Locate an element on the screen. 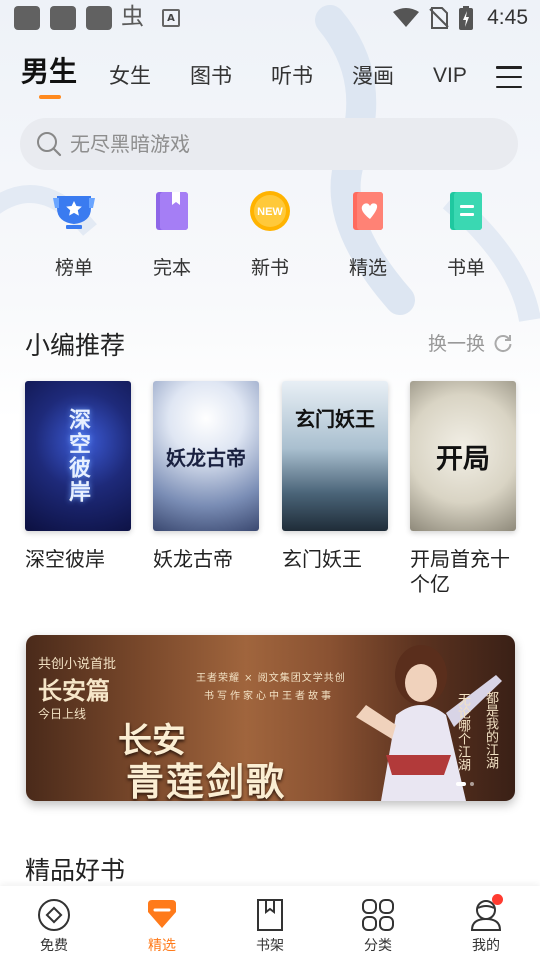 The height and width of the screenshot is (960, 540). cover-title: 玄门妖王 is located at coordinates (335, 419).